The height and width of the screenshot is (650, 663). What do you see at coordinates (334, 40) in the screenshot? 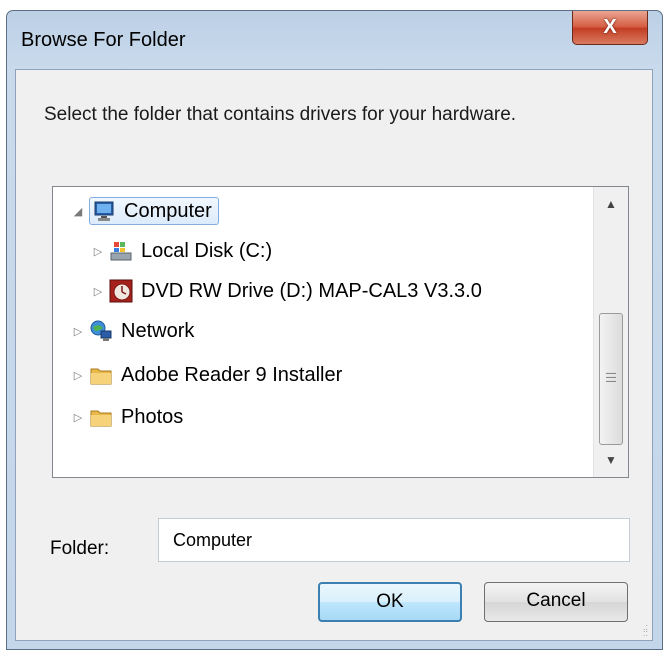
I see `title-bar: Browse For Folder X` at bounding box center [334, 40].